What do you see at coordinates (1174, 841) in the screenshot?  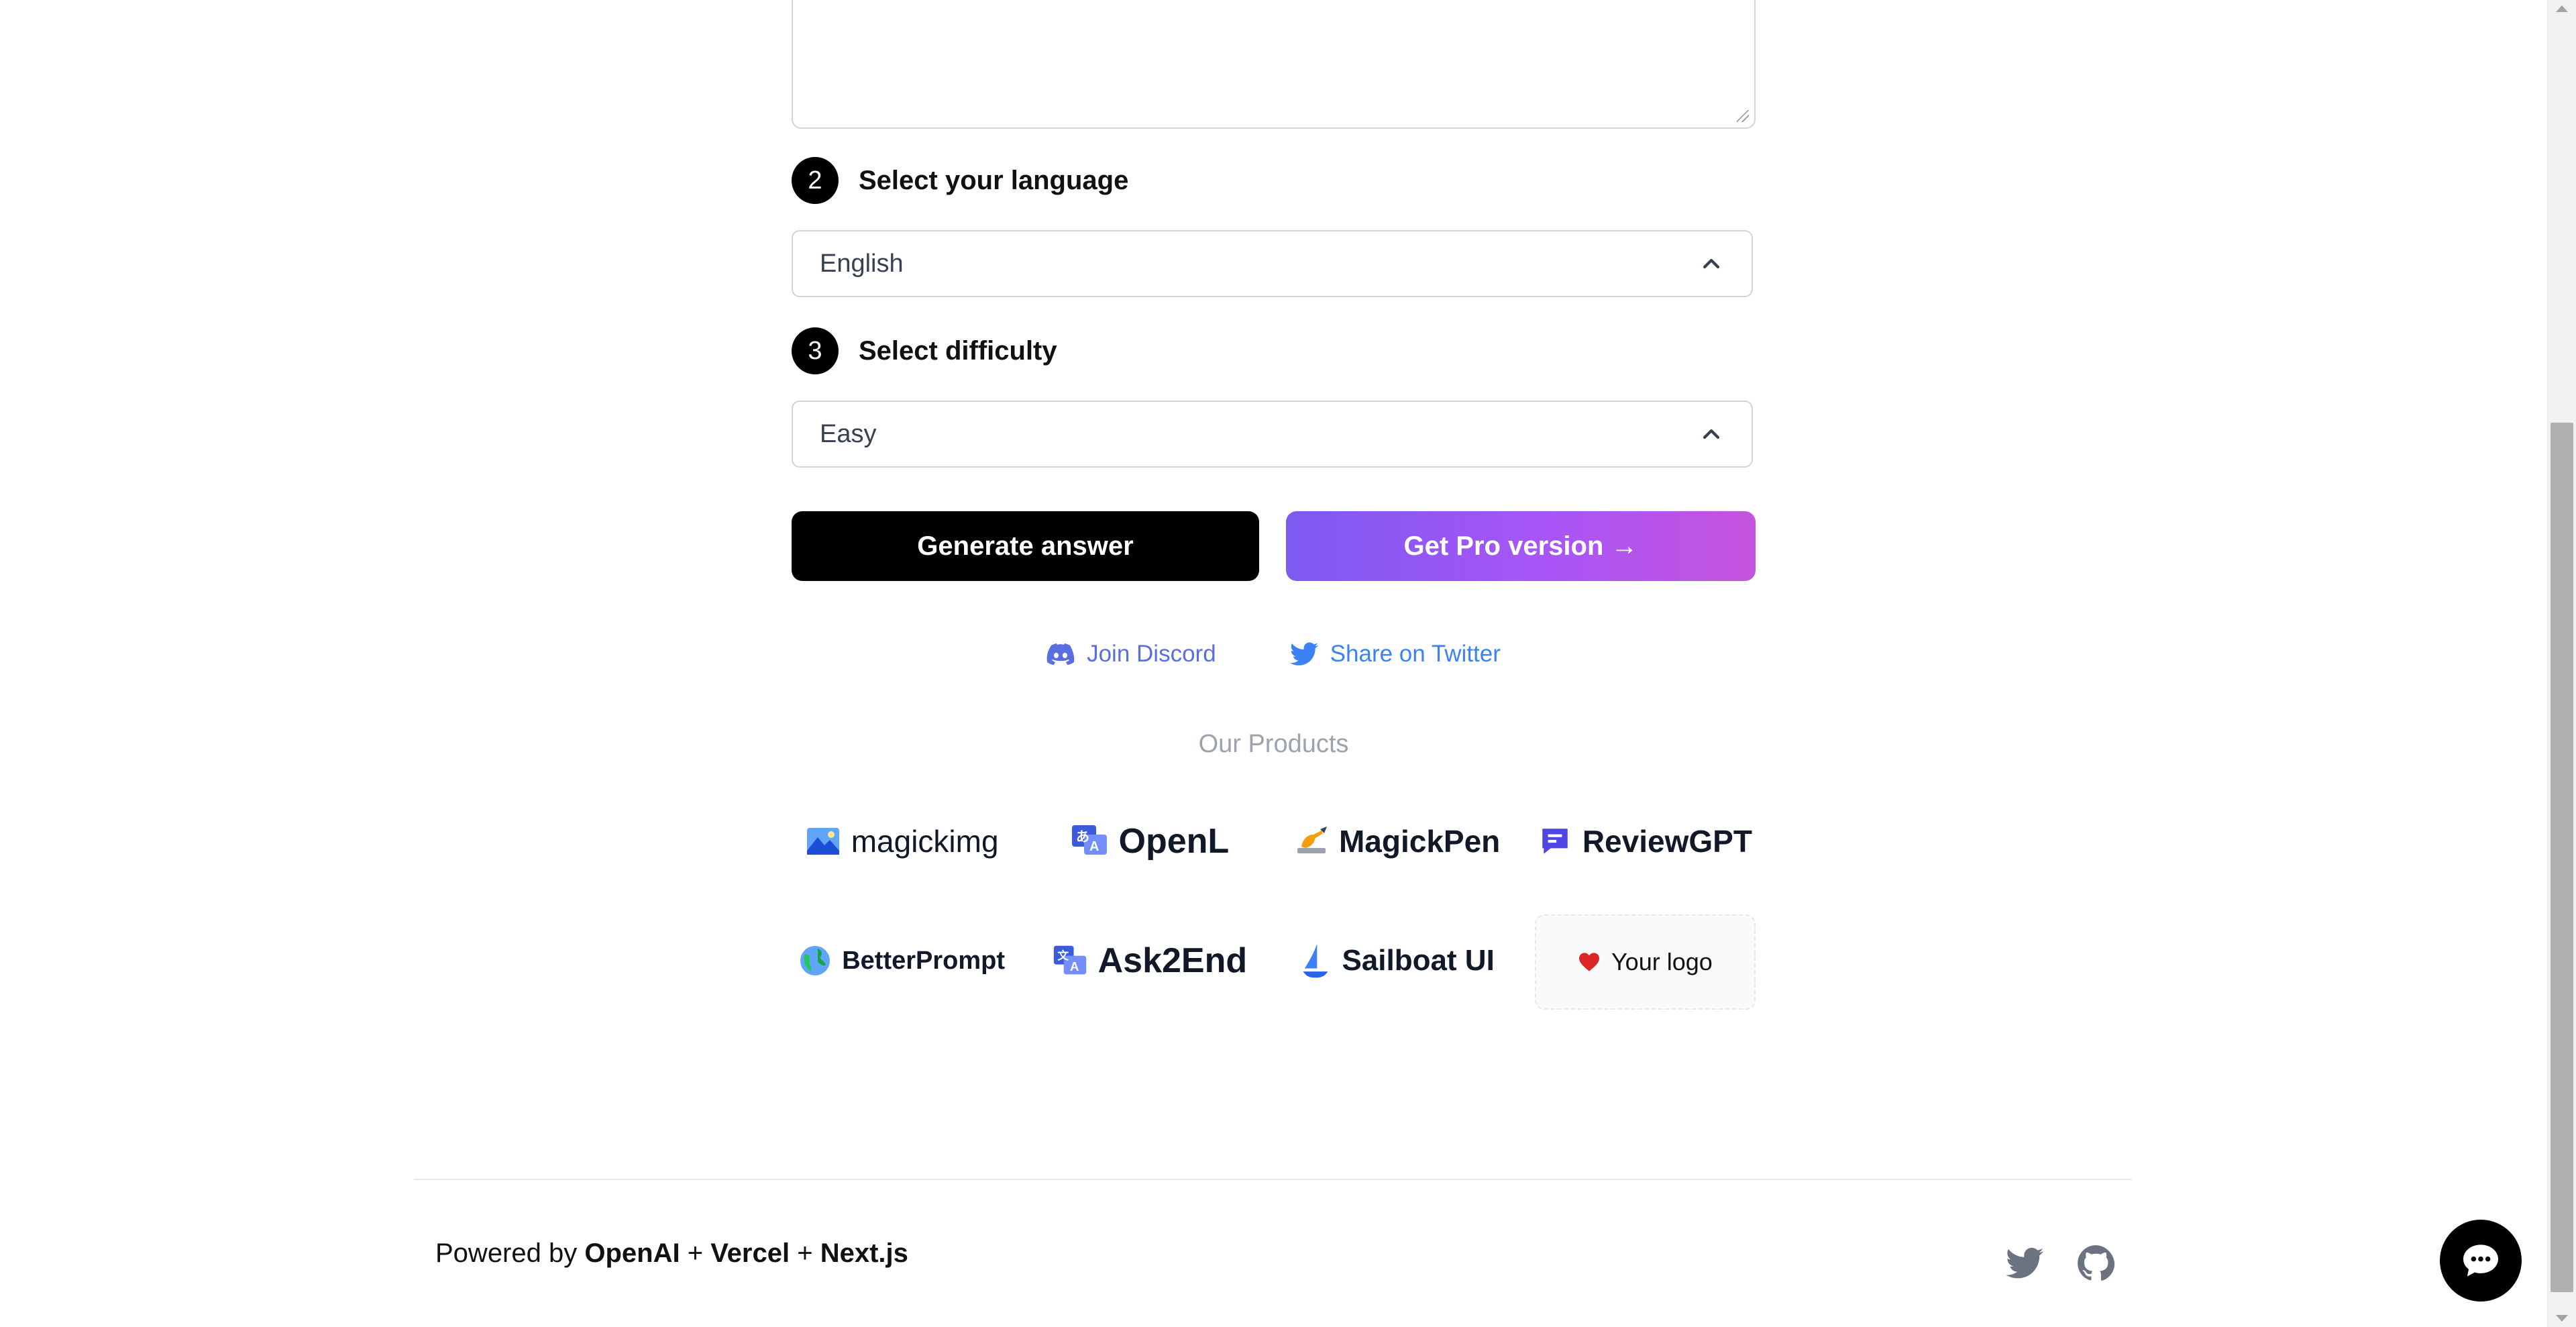 I see `product-name: OpenL` at bounding box center [1174, 841].